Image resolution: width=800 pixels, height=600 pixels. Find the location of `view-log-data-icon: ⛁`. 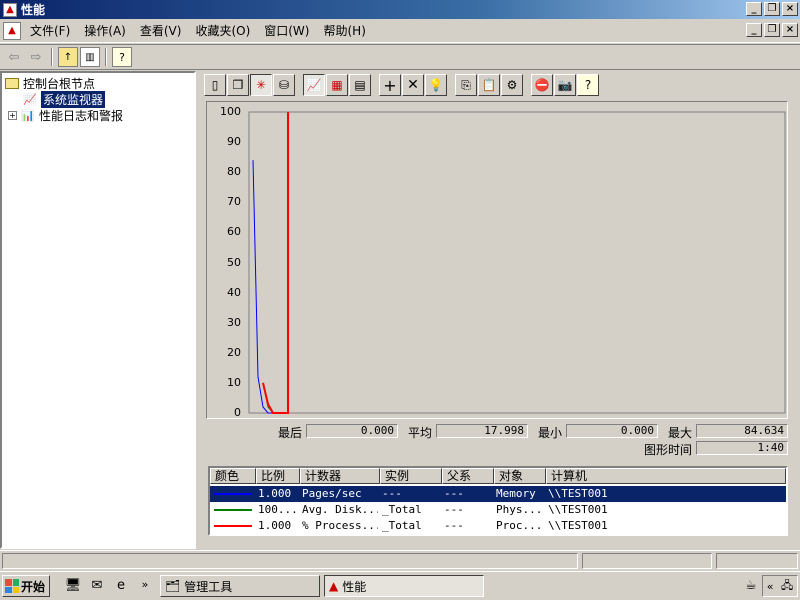

view-log-data-icon: ⛁ is located at coordinates (284, 85).